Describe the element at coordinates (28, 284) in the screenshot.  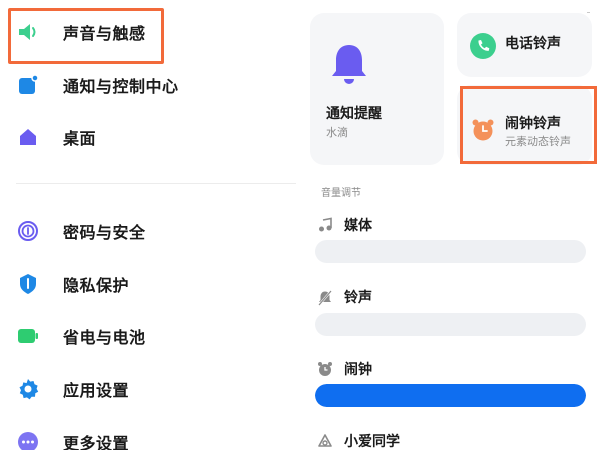
I see `privacy-shield-icon` at that location.